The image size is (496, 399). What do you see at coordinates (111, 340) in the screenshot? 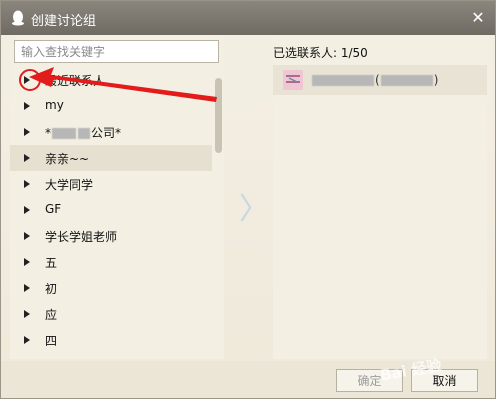
I see `group-item-si: 四` at bounding box center [111, 340].